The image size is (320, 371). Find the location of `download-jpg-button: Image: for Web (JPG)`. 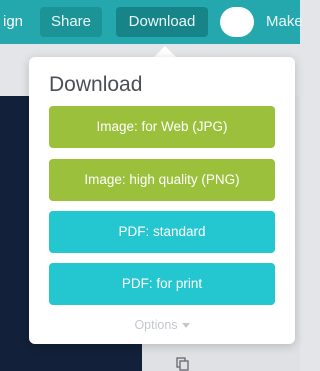

download-jpg-button: Image: for Web (JPG) is located at coordinates (162, 127).